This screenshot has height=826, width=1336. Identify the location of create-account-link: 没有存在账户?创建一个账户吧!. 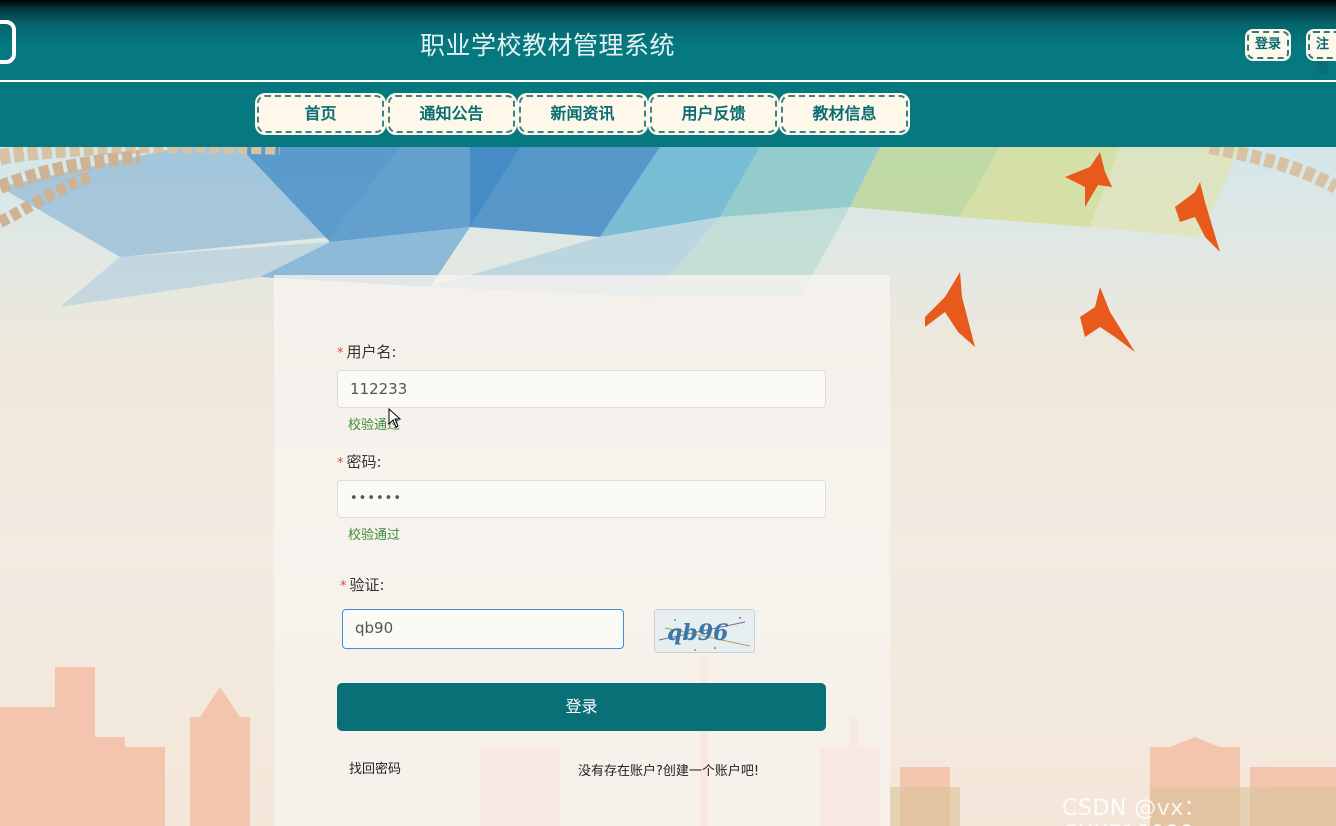
(668, 769).